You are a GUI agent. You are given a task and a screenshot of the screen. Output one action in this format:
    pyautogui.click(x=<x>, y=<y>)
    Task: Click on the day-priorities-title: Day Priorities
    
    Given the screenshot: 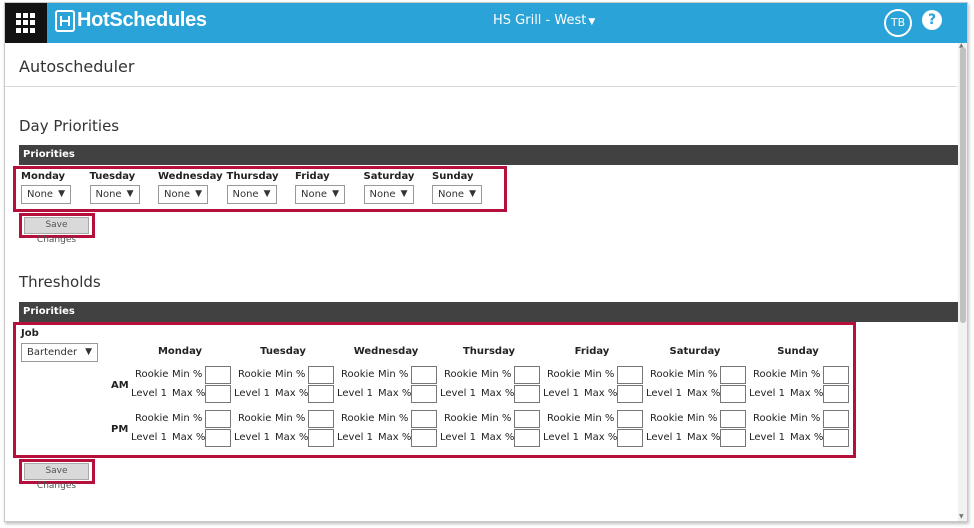 What is the action you would take?
    pyautogui.click(x=69, y=126)
    